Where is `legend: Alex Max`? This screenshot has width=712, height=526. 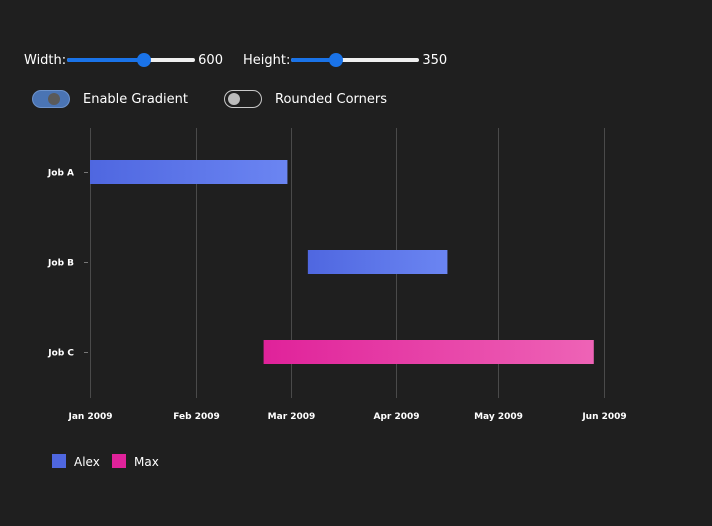
legend: Alex Max is located at coordinates (105, 461).